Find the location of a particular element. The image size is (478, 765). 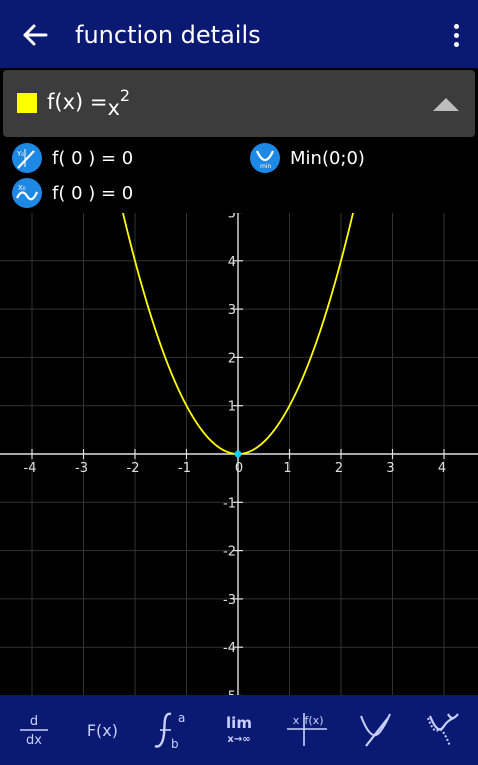

antiderivative-button: F(x) is located at coordinates (102, 730).